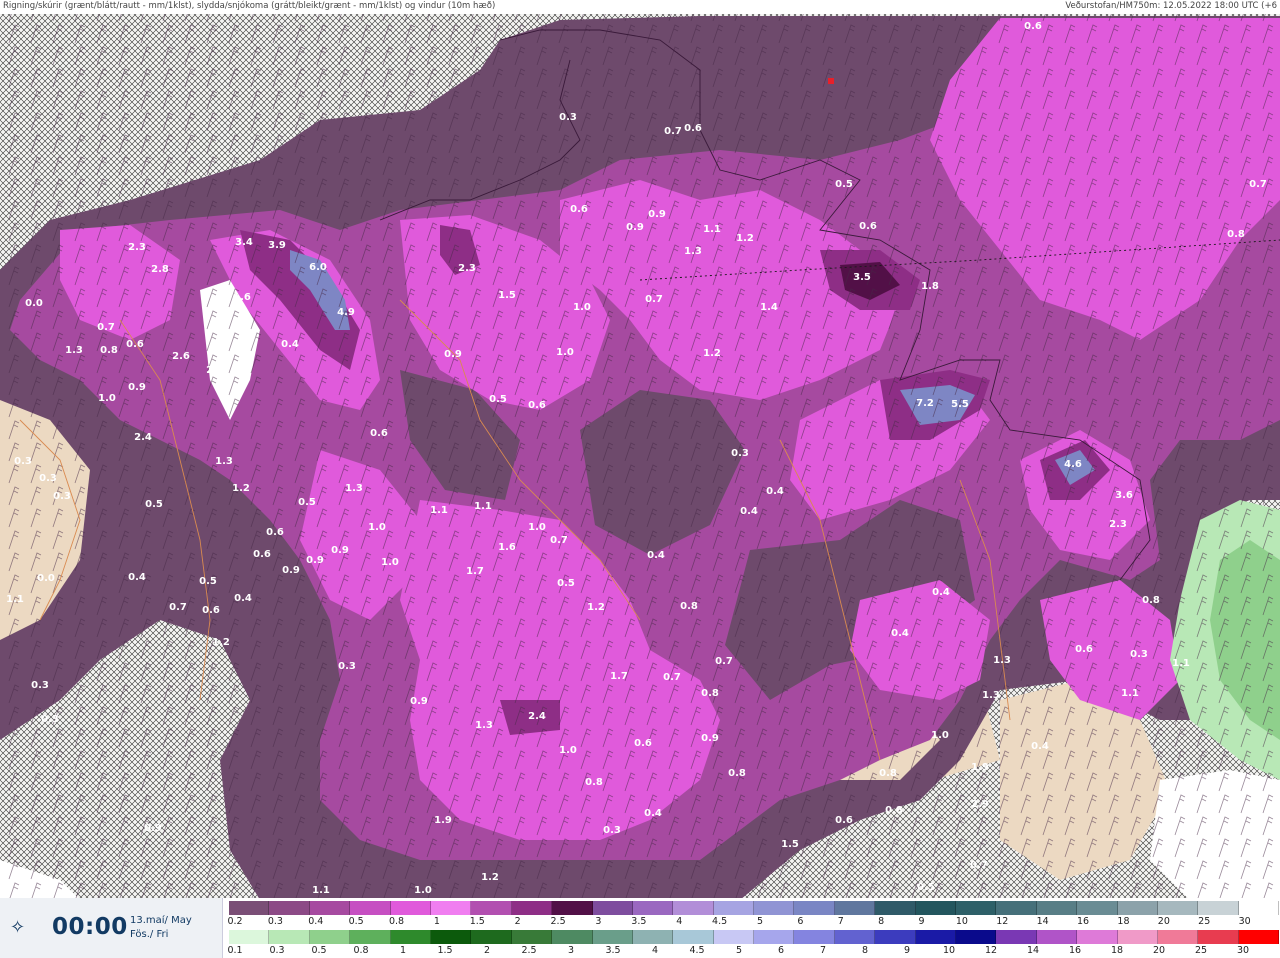  Describe the element at coordinates (925, 403) in the screenshot. I see `precip-value-label: 7.2` at that location.